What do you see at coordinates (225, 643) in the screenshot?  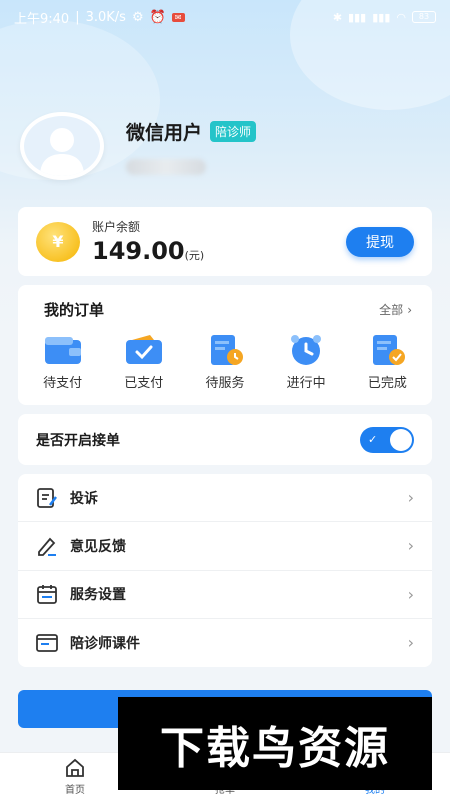 I see `menu-item-courseware: 陪诊师课件 ›` at bounding box center [225, 643].